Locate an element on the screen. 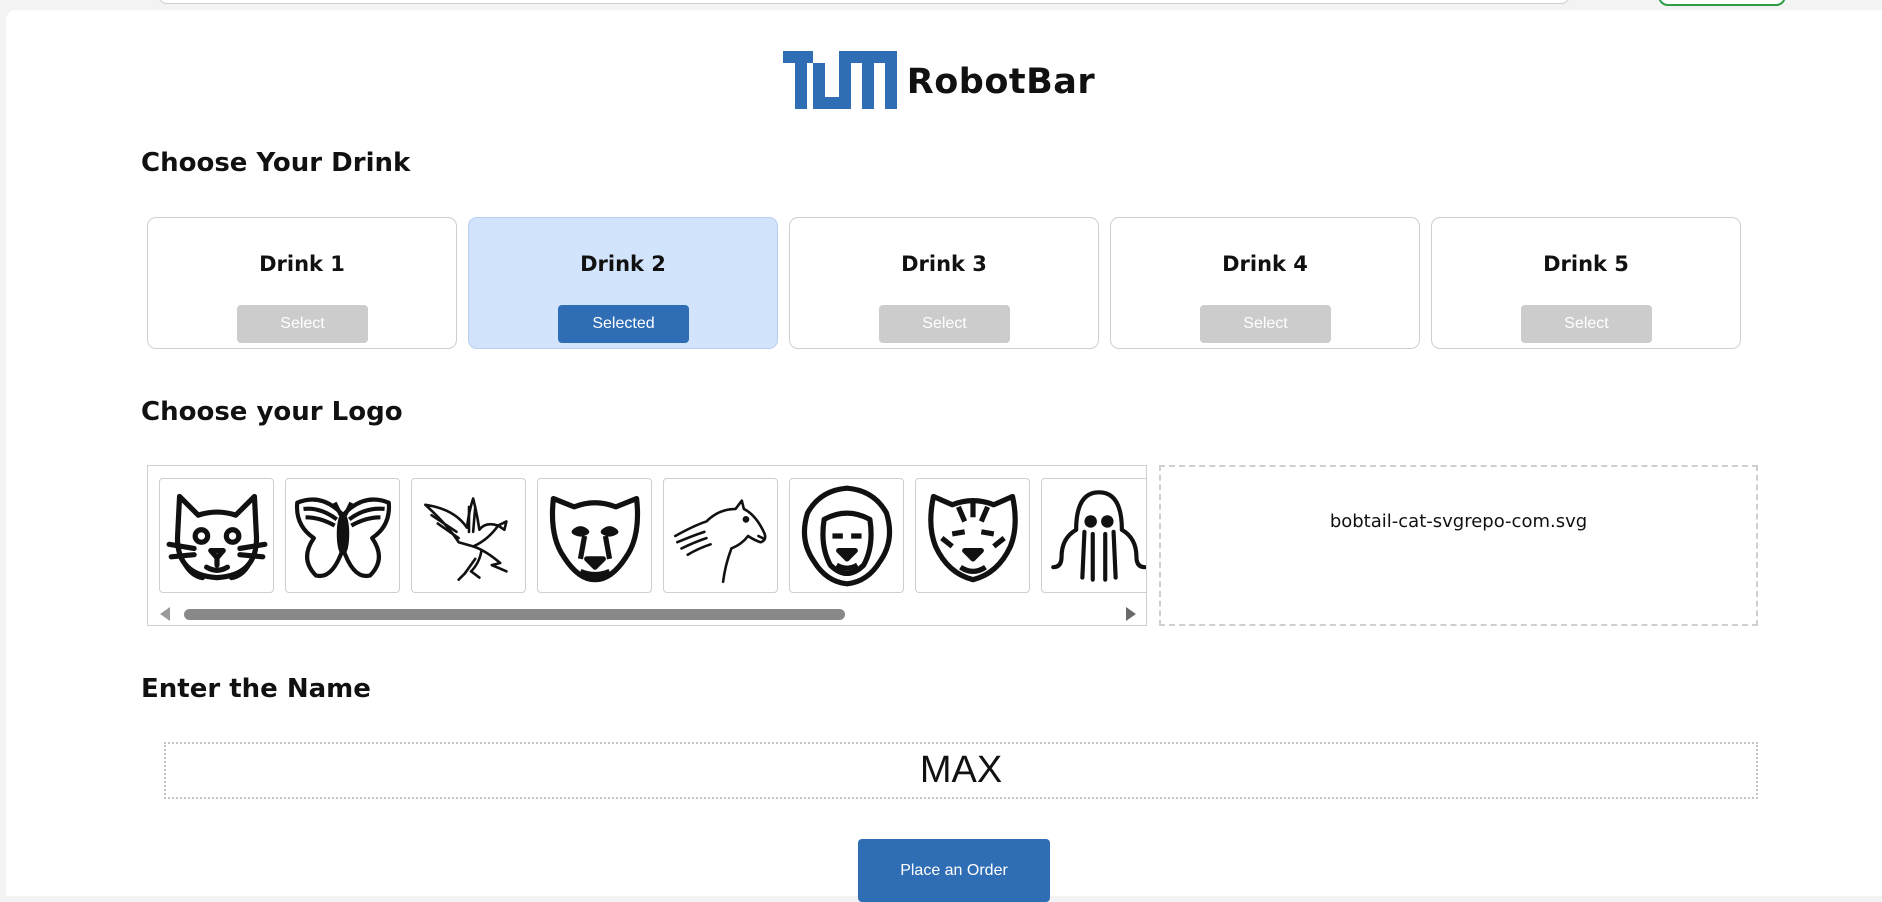  logo-carousel is located at coordinates (647, 545).